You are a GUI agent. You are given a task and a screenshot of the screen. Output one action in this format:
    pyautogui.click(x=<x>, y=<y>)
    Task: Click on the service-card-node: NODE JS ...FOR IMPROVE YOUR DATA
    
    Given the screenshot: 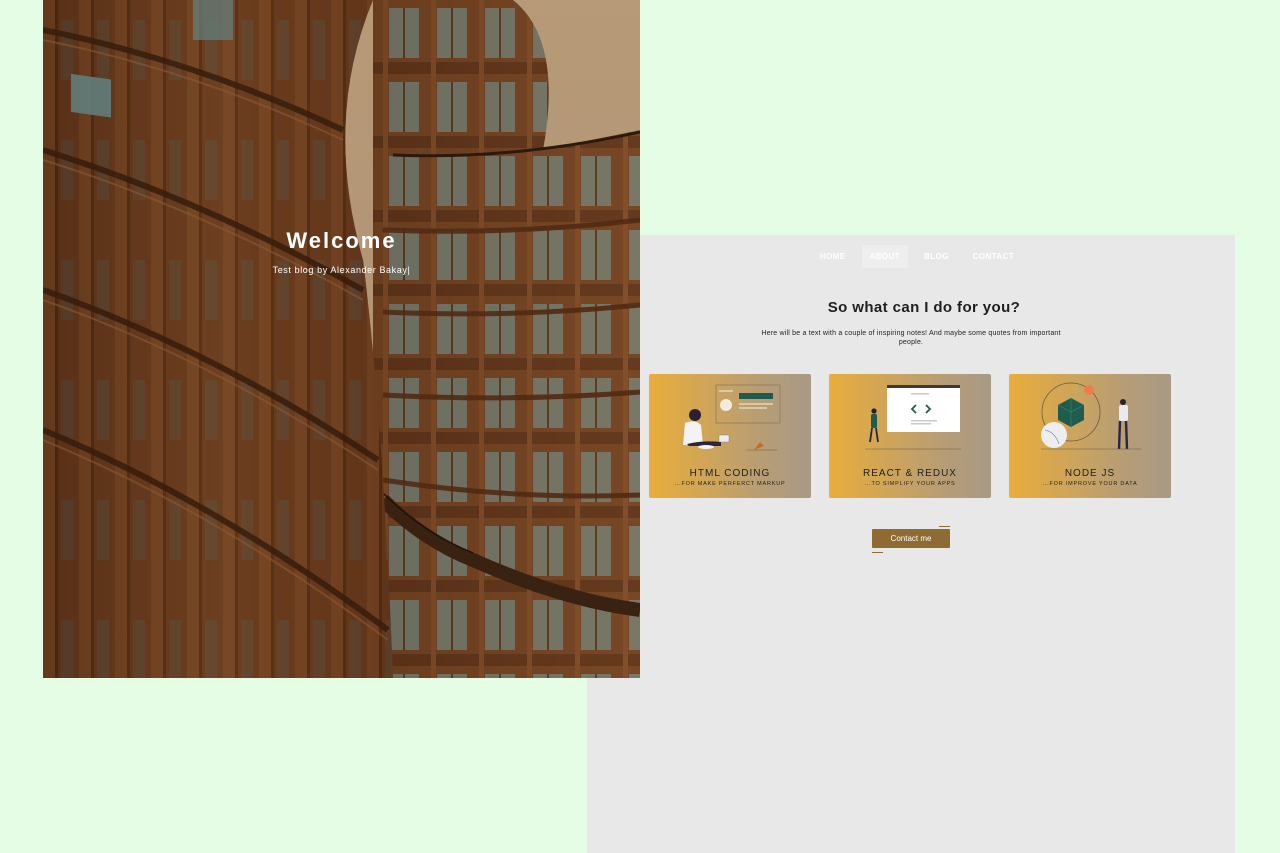 What is the action you would take?
    pyautogui.click(x=1090, y=436)
    